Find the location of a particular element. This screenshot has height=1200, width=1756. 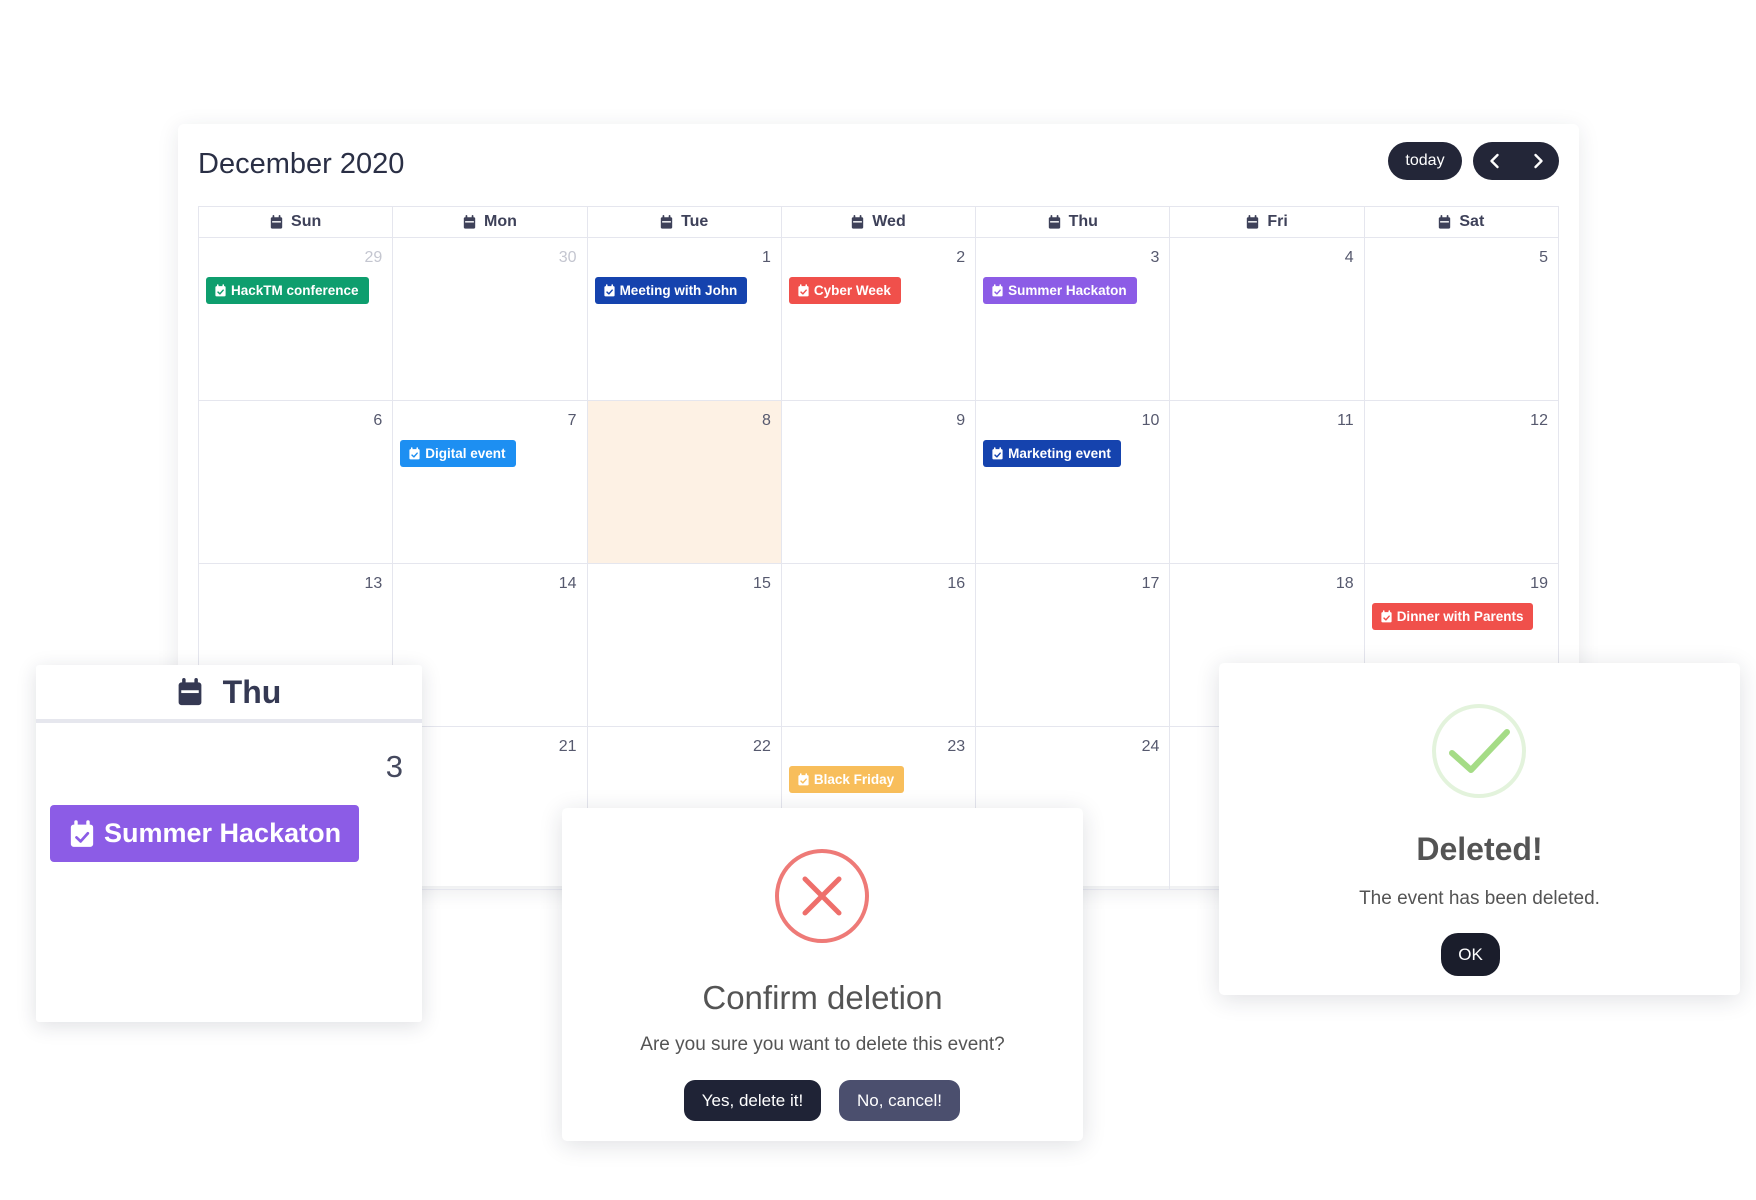

day-number: 8 is located at coordinates (766, 420).